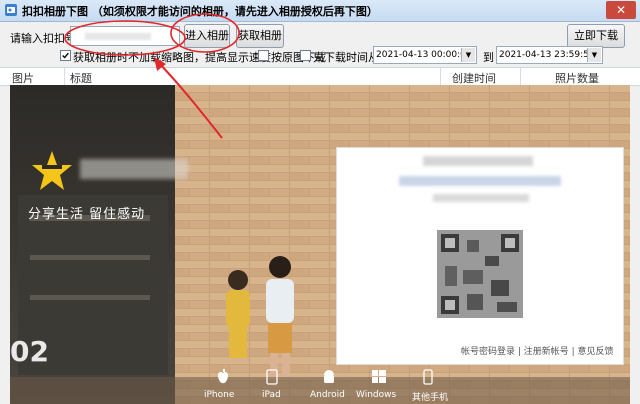  What do you see at coordinates (87, 214) in the screenshot?
I see `brand-slogan: 分享生活 留住感动` at bounding box center [87, 214].